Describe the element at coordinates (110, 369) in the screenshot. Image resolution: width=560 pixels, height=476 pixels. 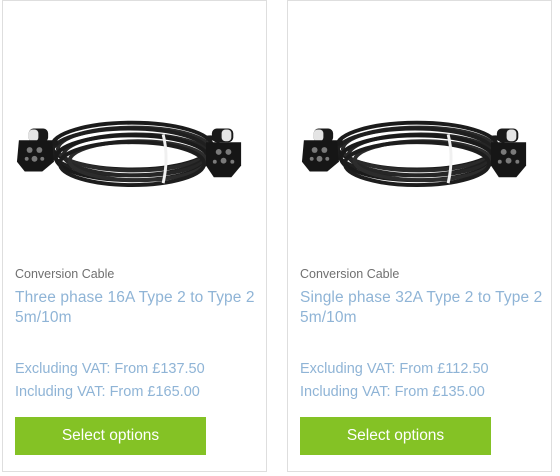
I see `price-excluding-vat: Excluding VAT: From £137.50` at that location.